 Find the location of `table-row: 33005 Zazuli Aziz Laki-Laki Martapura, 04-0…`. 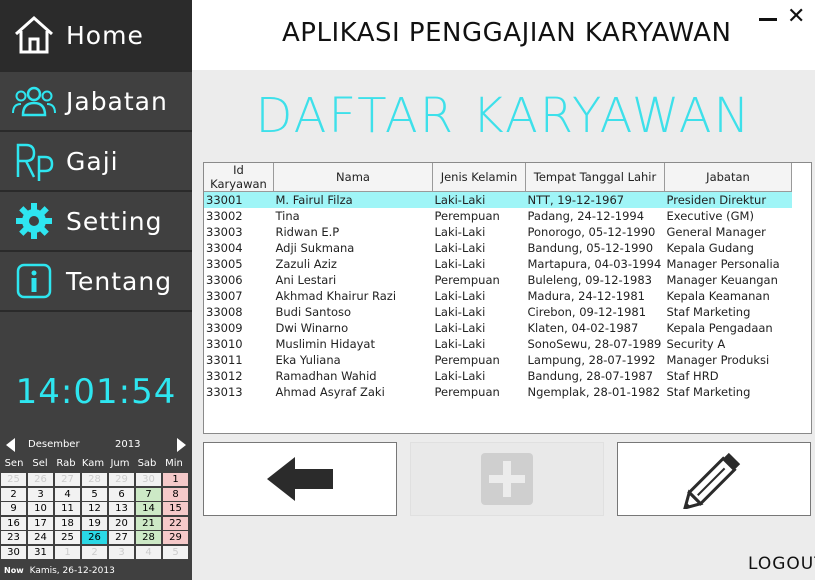

table-row: 33005 Zazuli Aziz Laki-Laki Martapura, 04-0… is located at coordinates (498, 264).